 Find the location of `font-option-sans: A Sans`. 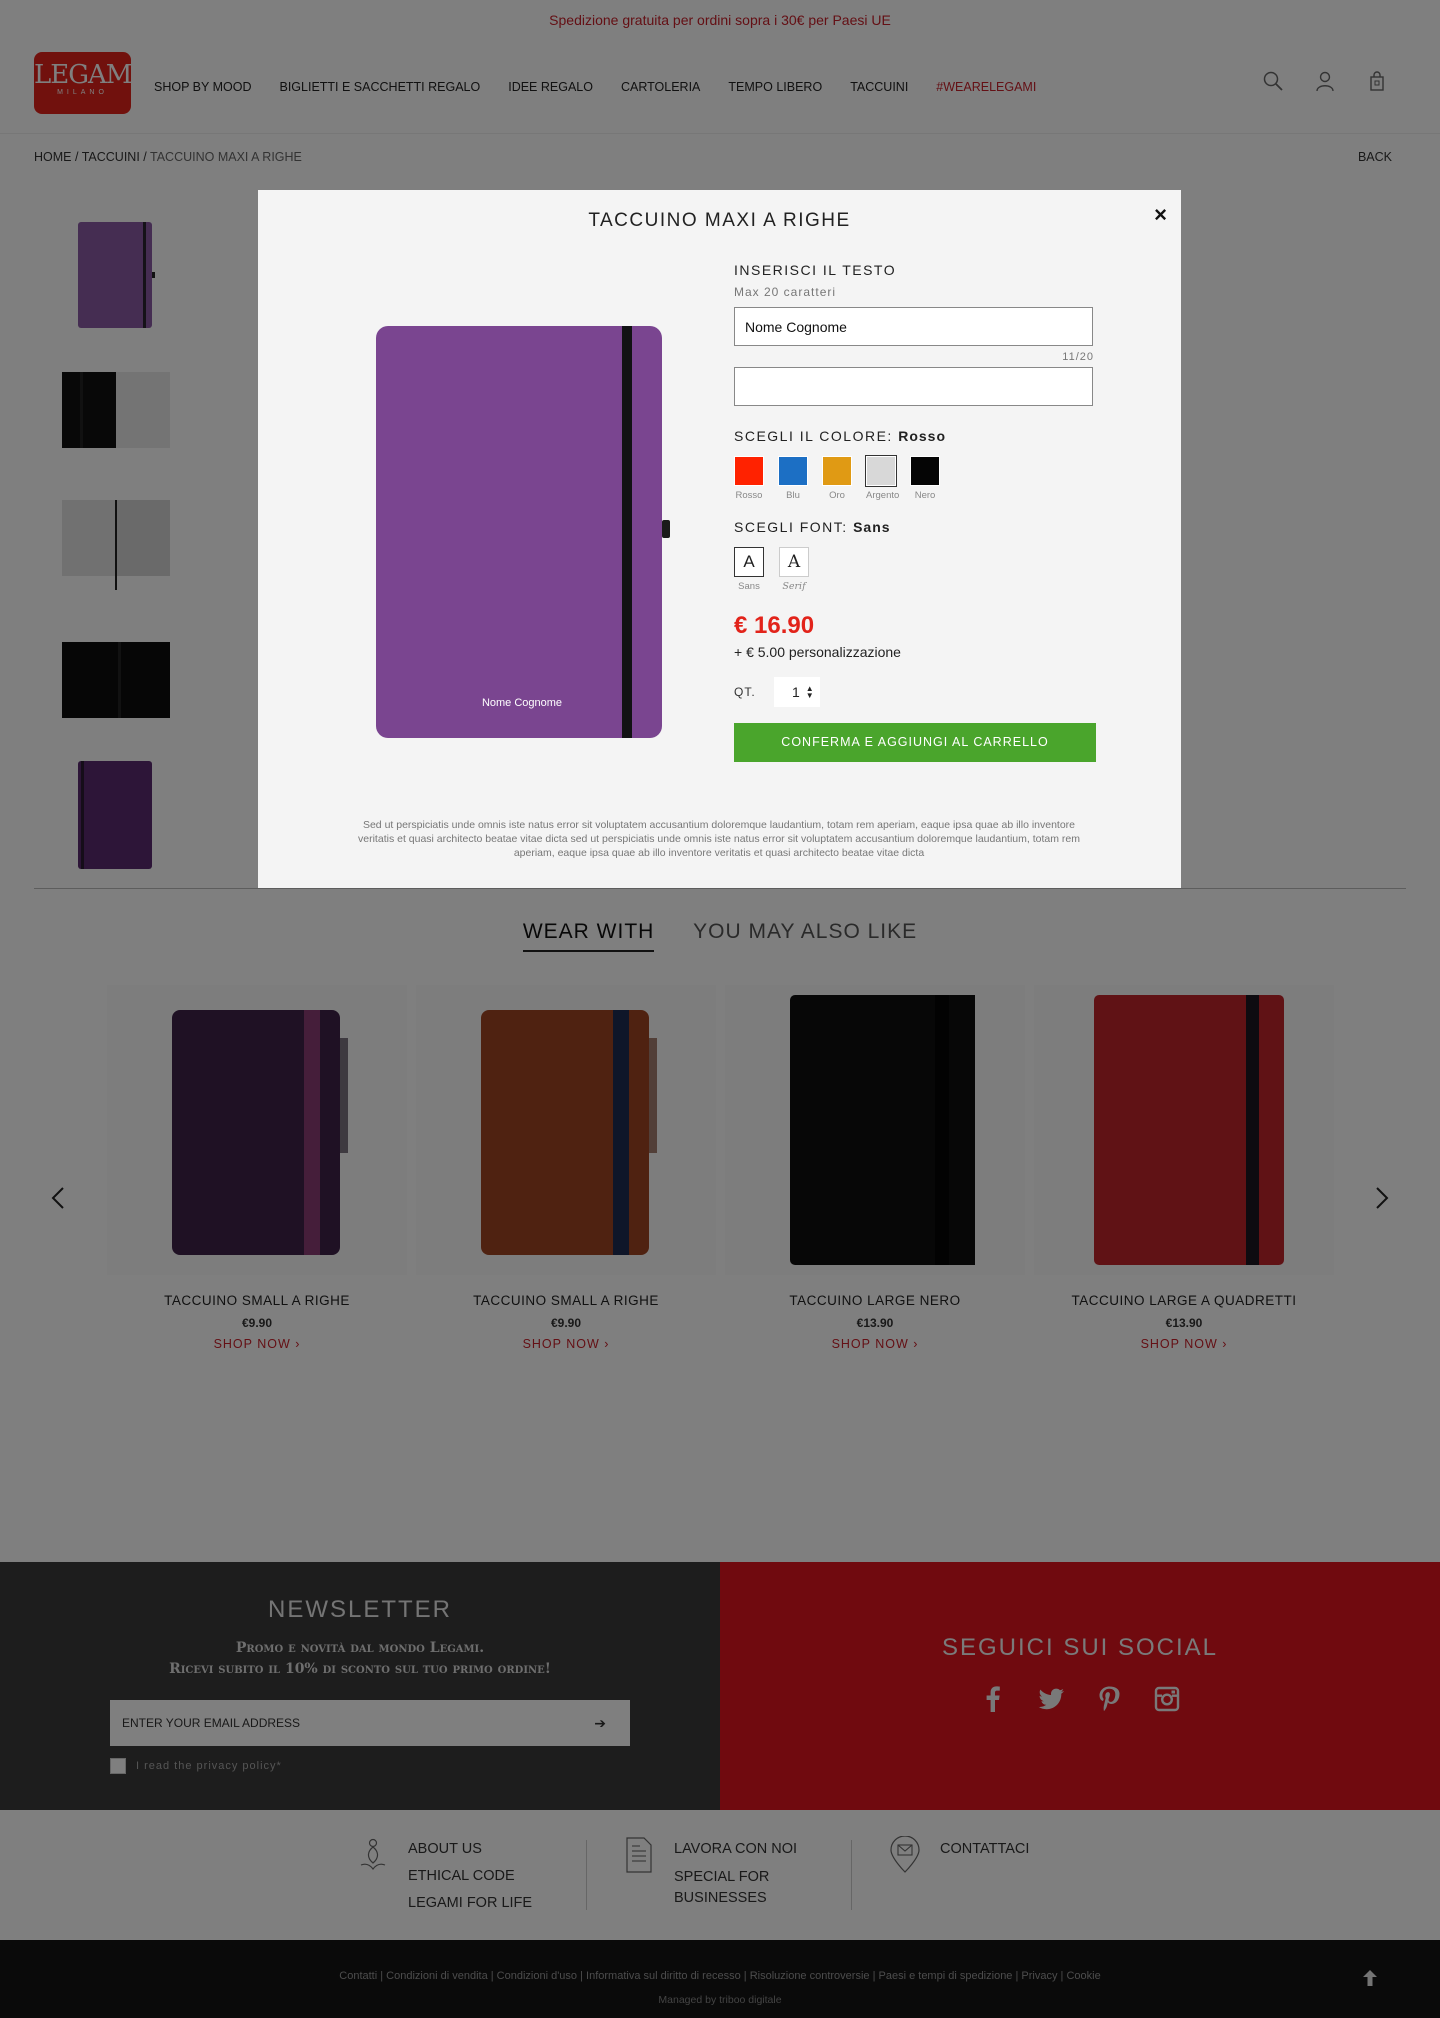

font-option-sans: A Sans is located at coordinates (749, 569).